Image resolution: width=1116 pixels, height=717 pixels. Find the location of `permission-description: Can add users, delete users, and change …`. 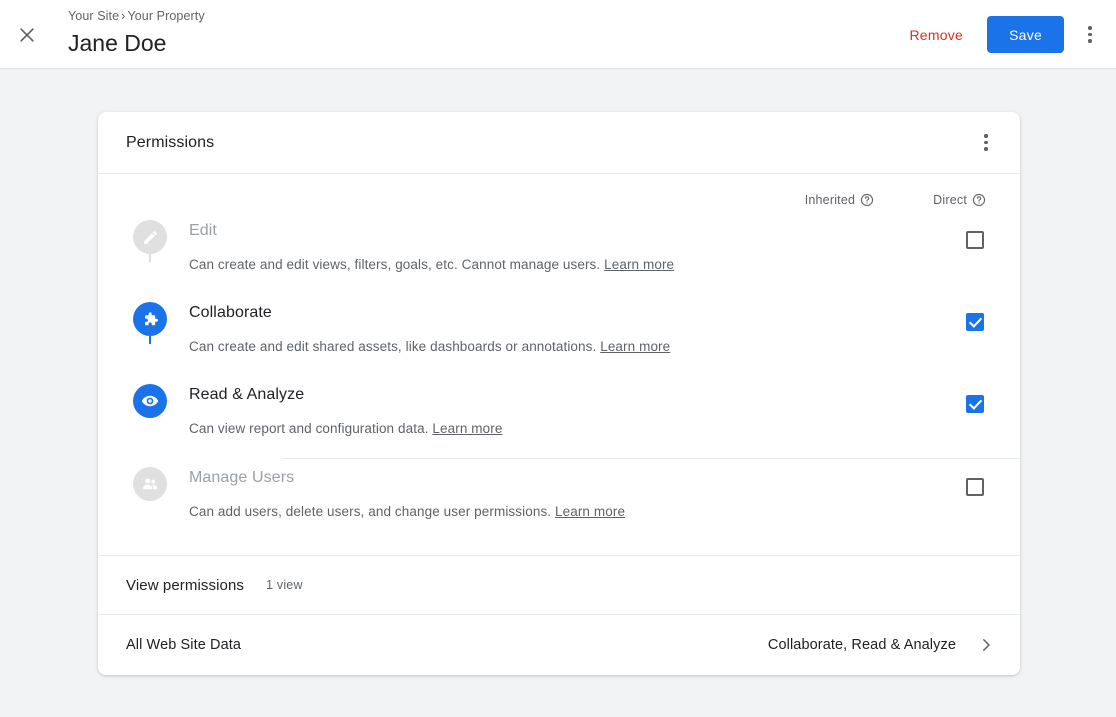

permission-description: Can add users, delete users, and change … is located at coordinates (519, 512).